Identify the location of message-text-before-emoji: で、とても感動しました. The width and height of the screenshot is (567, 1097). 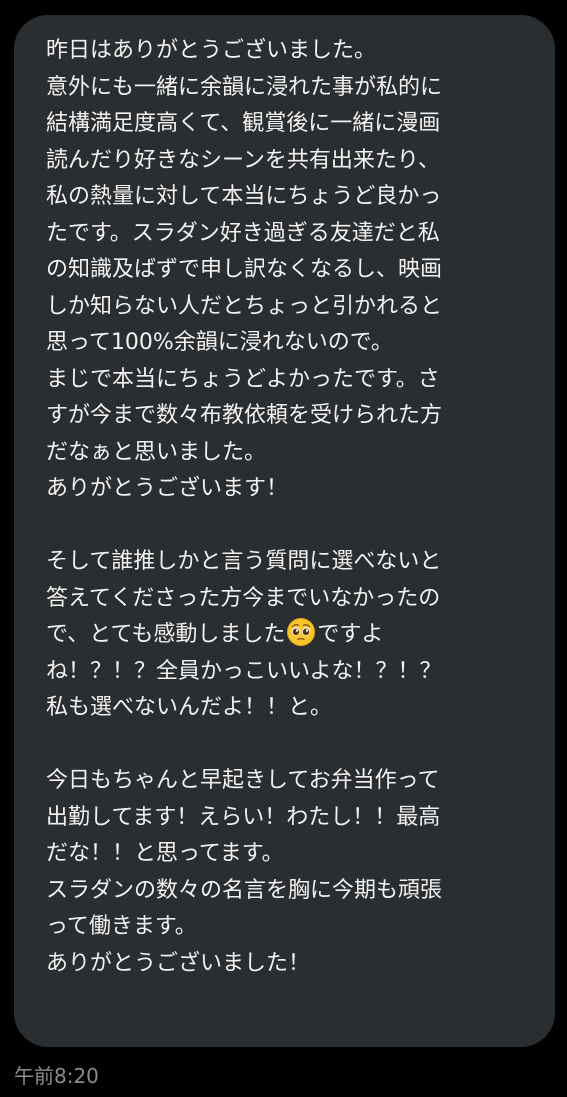
(166, 634).